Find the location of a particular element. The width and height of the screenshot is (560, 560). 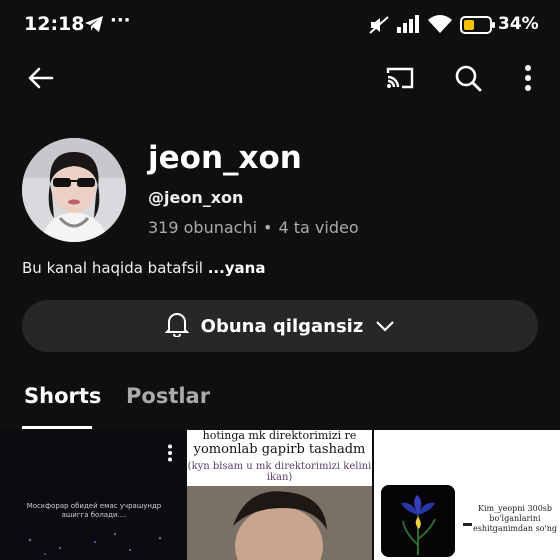

about-more-link: ...yana is located at coordinates (237, 268).